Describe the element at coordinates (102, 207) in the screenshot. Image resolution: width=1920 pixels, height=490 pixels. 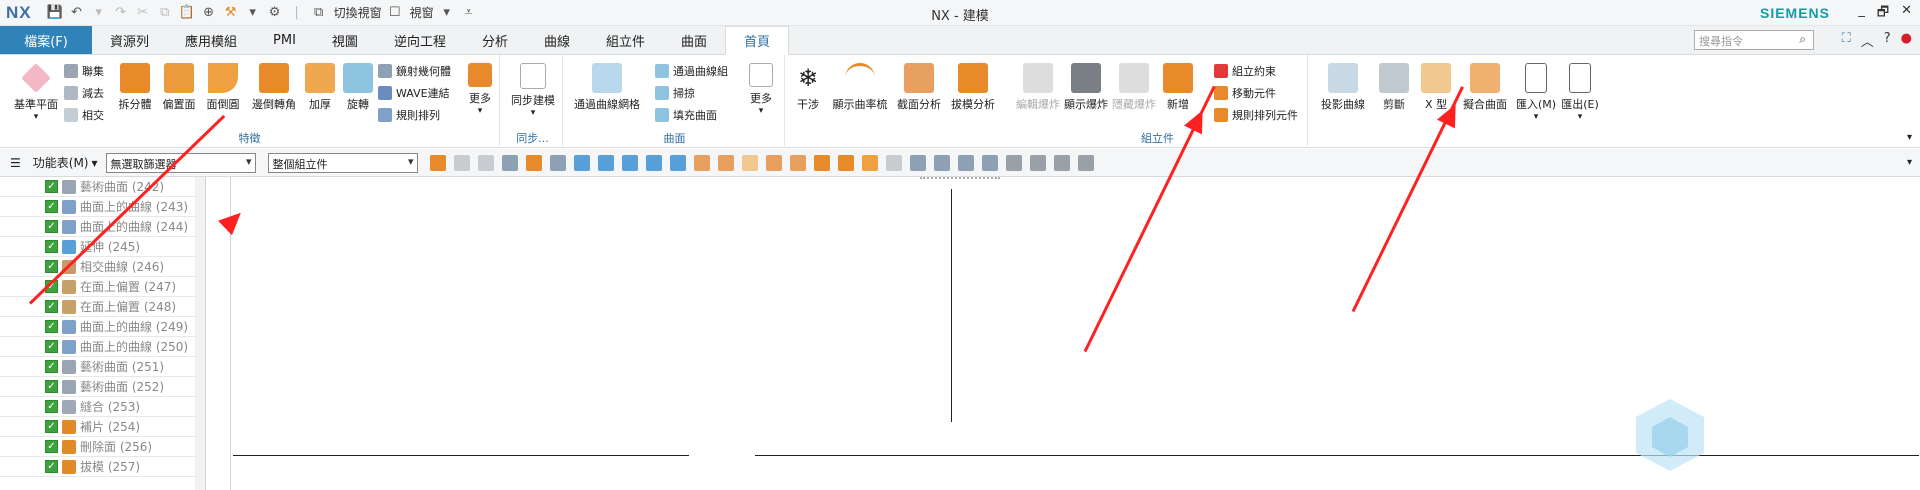
I see `tree-row: ✓ 曲面上的曲線 (243)` at that location.